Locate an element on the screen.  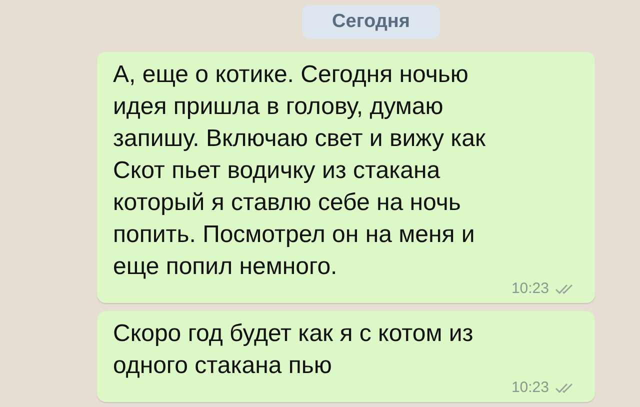
date-label: Сегодня is located at coordinates (371, 22).